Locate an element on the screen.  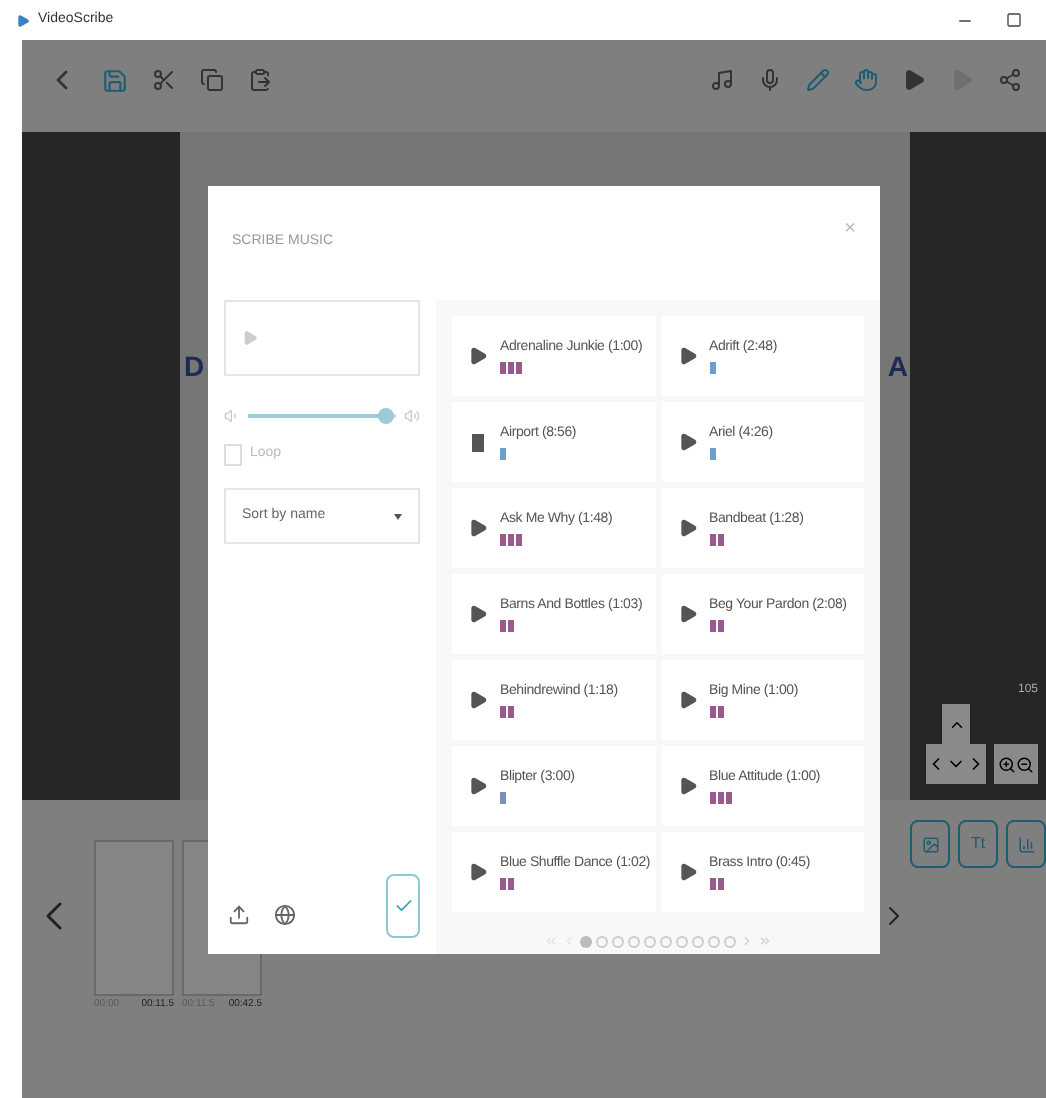
canvas-letter: A is located at coordinates (897, 366).